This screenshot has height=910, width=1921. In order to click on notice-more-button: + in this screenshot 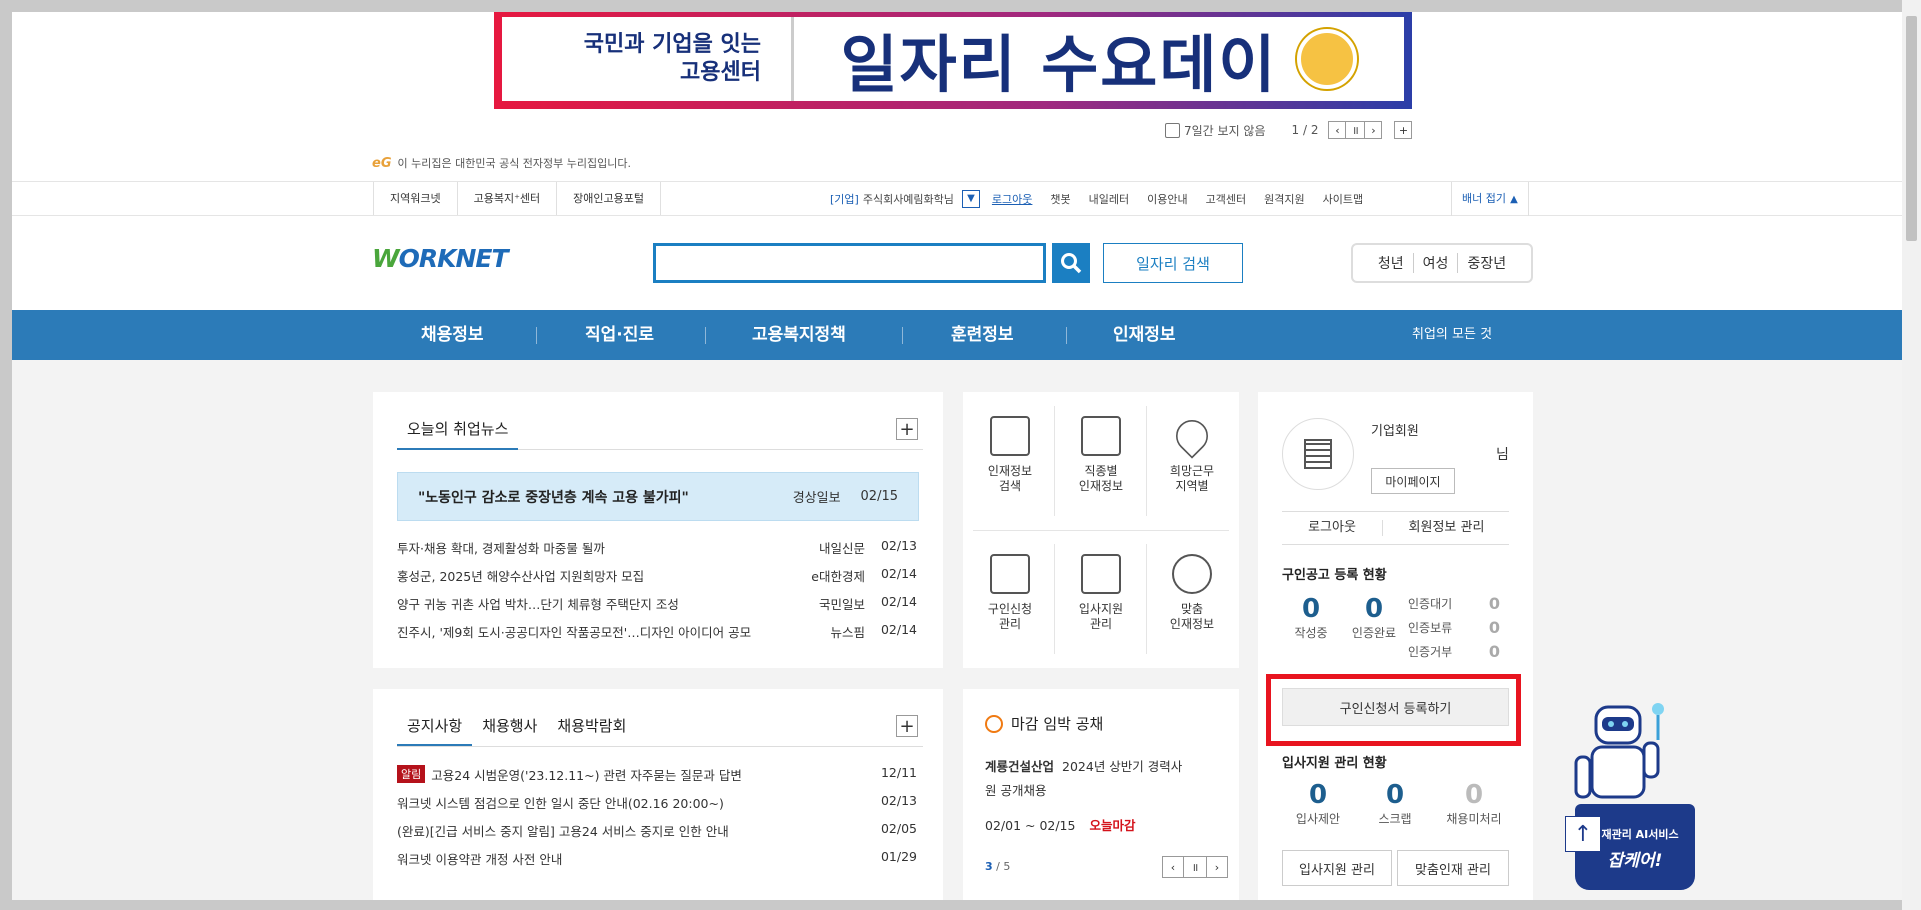, I will do `click(907, 726)`.